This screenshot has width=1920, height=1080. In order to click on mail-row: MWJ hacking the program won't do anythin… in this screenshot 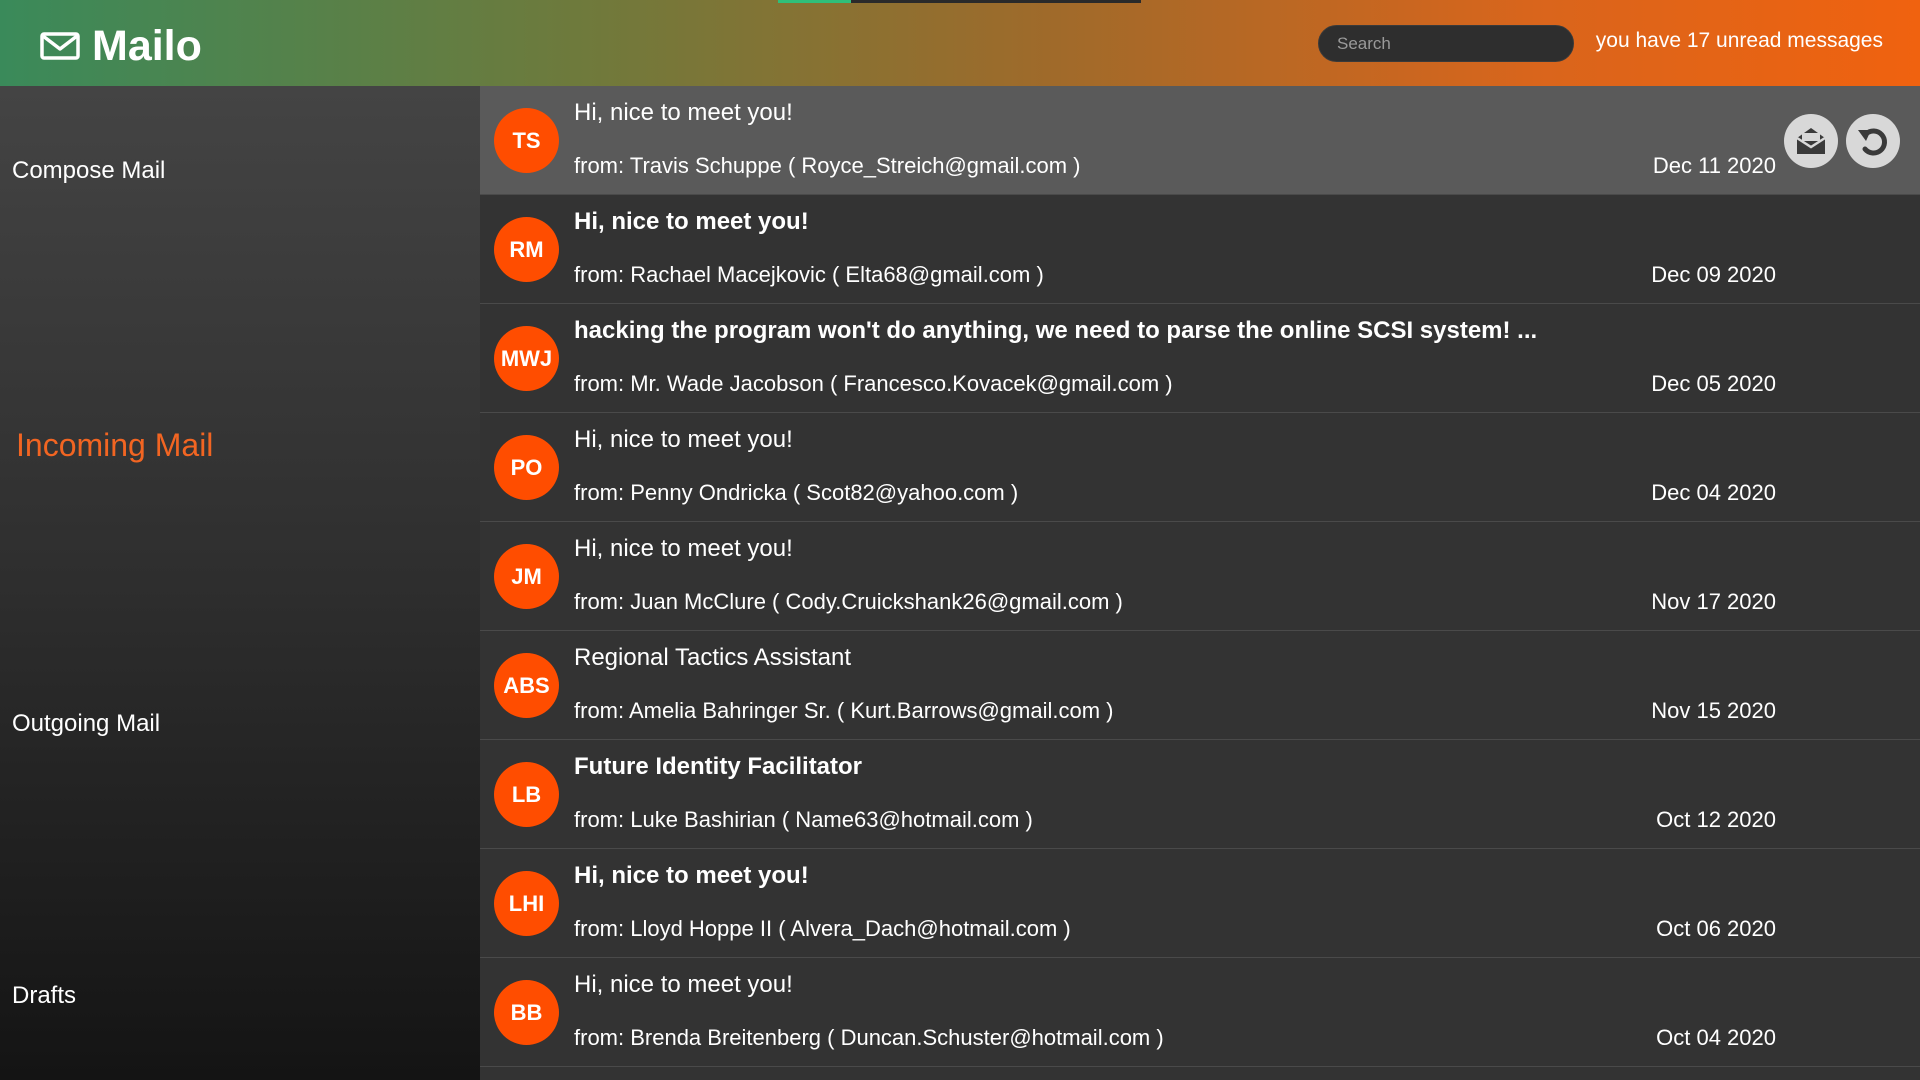, I will do `click(1200, 358)`.